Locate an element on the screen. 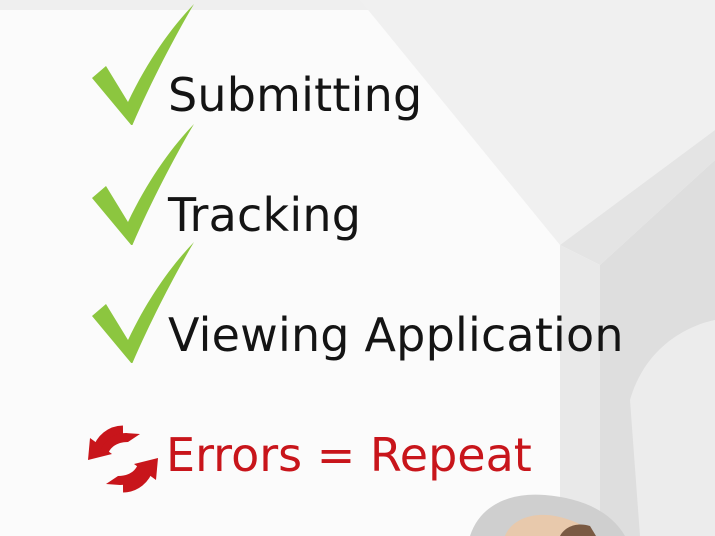  checklist-label: Tracking is located at coordinates (265, 215).